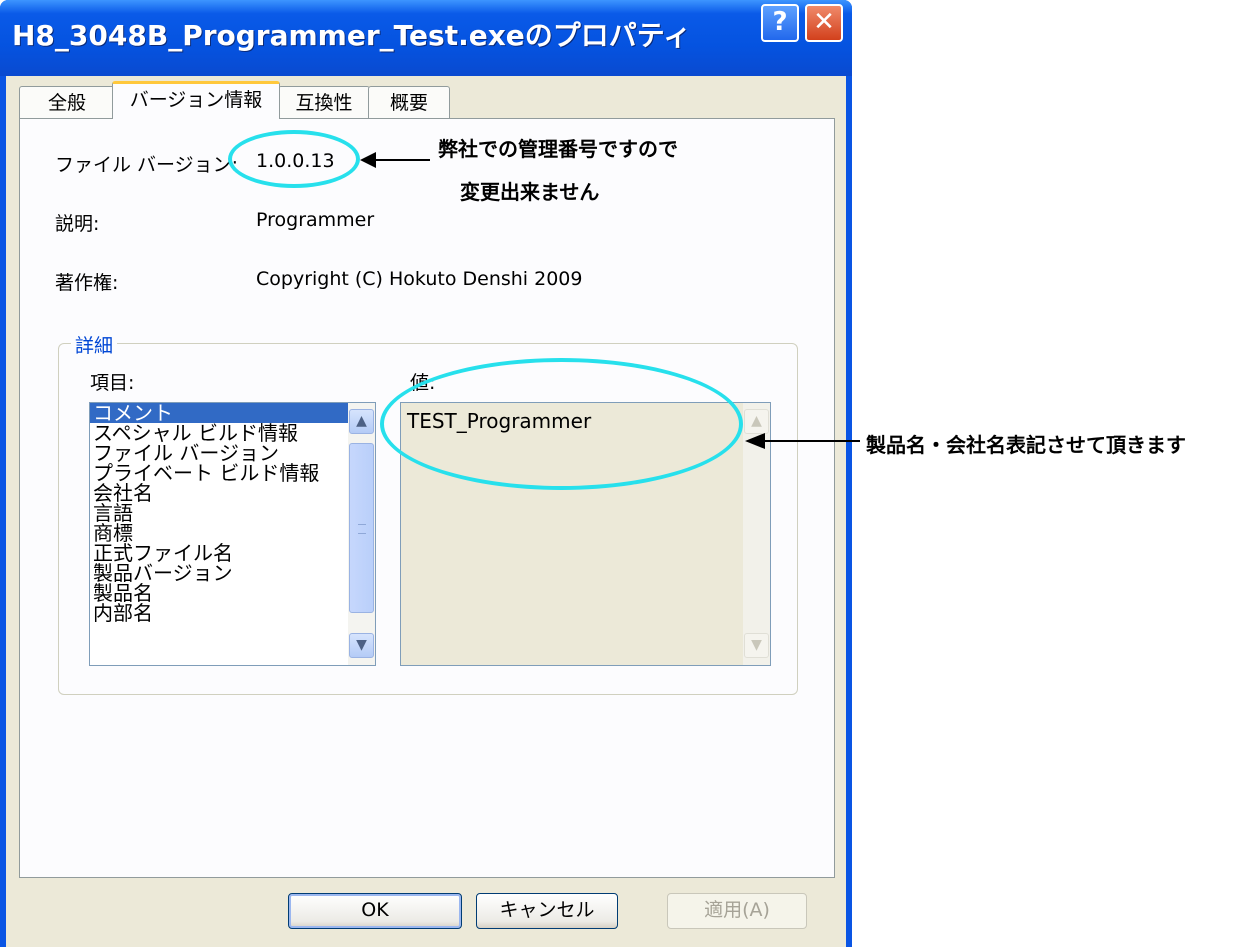  Describe the element at coordinates (755, 441) in the screenshot. I see `value-arrow-head` at that location.